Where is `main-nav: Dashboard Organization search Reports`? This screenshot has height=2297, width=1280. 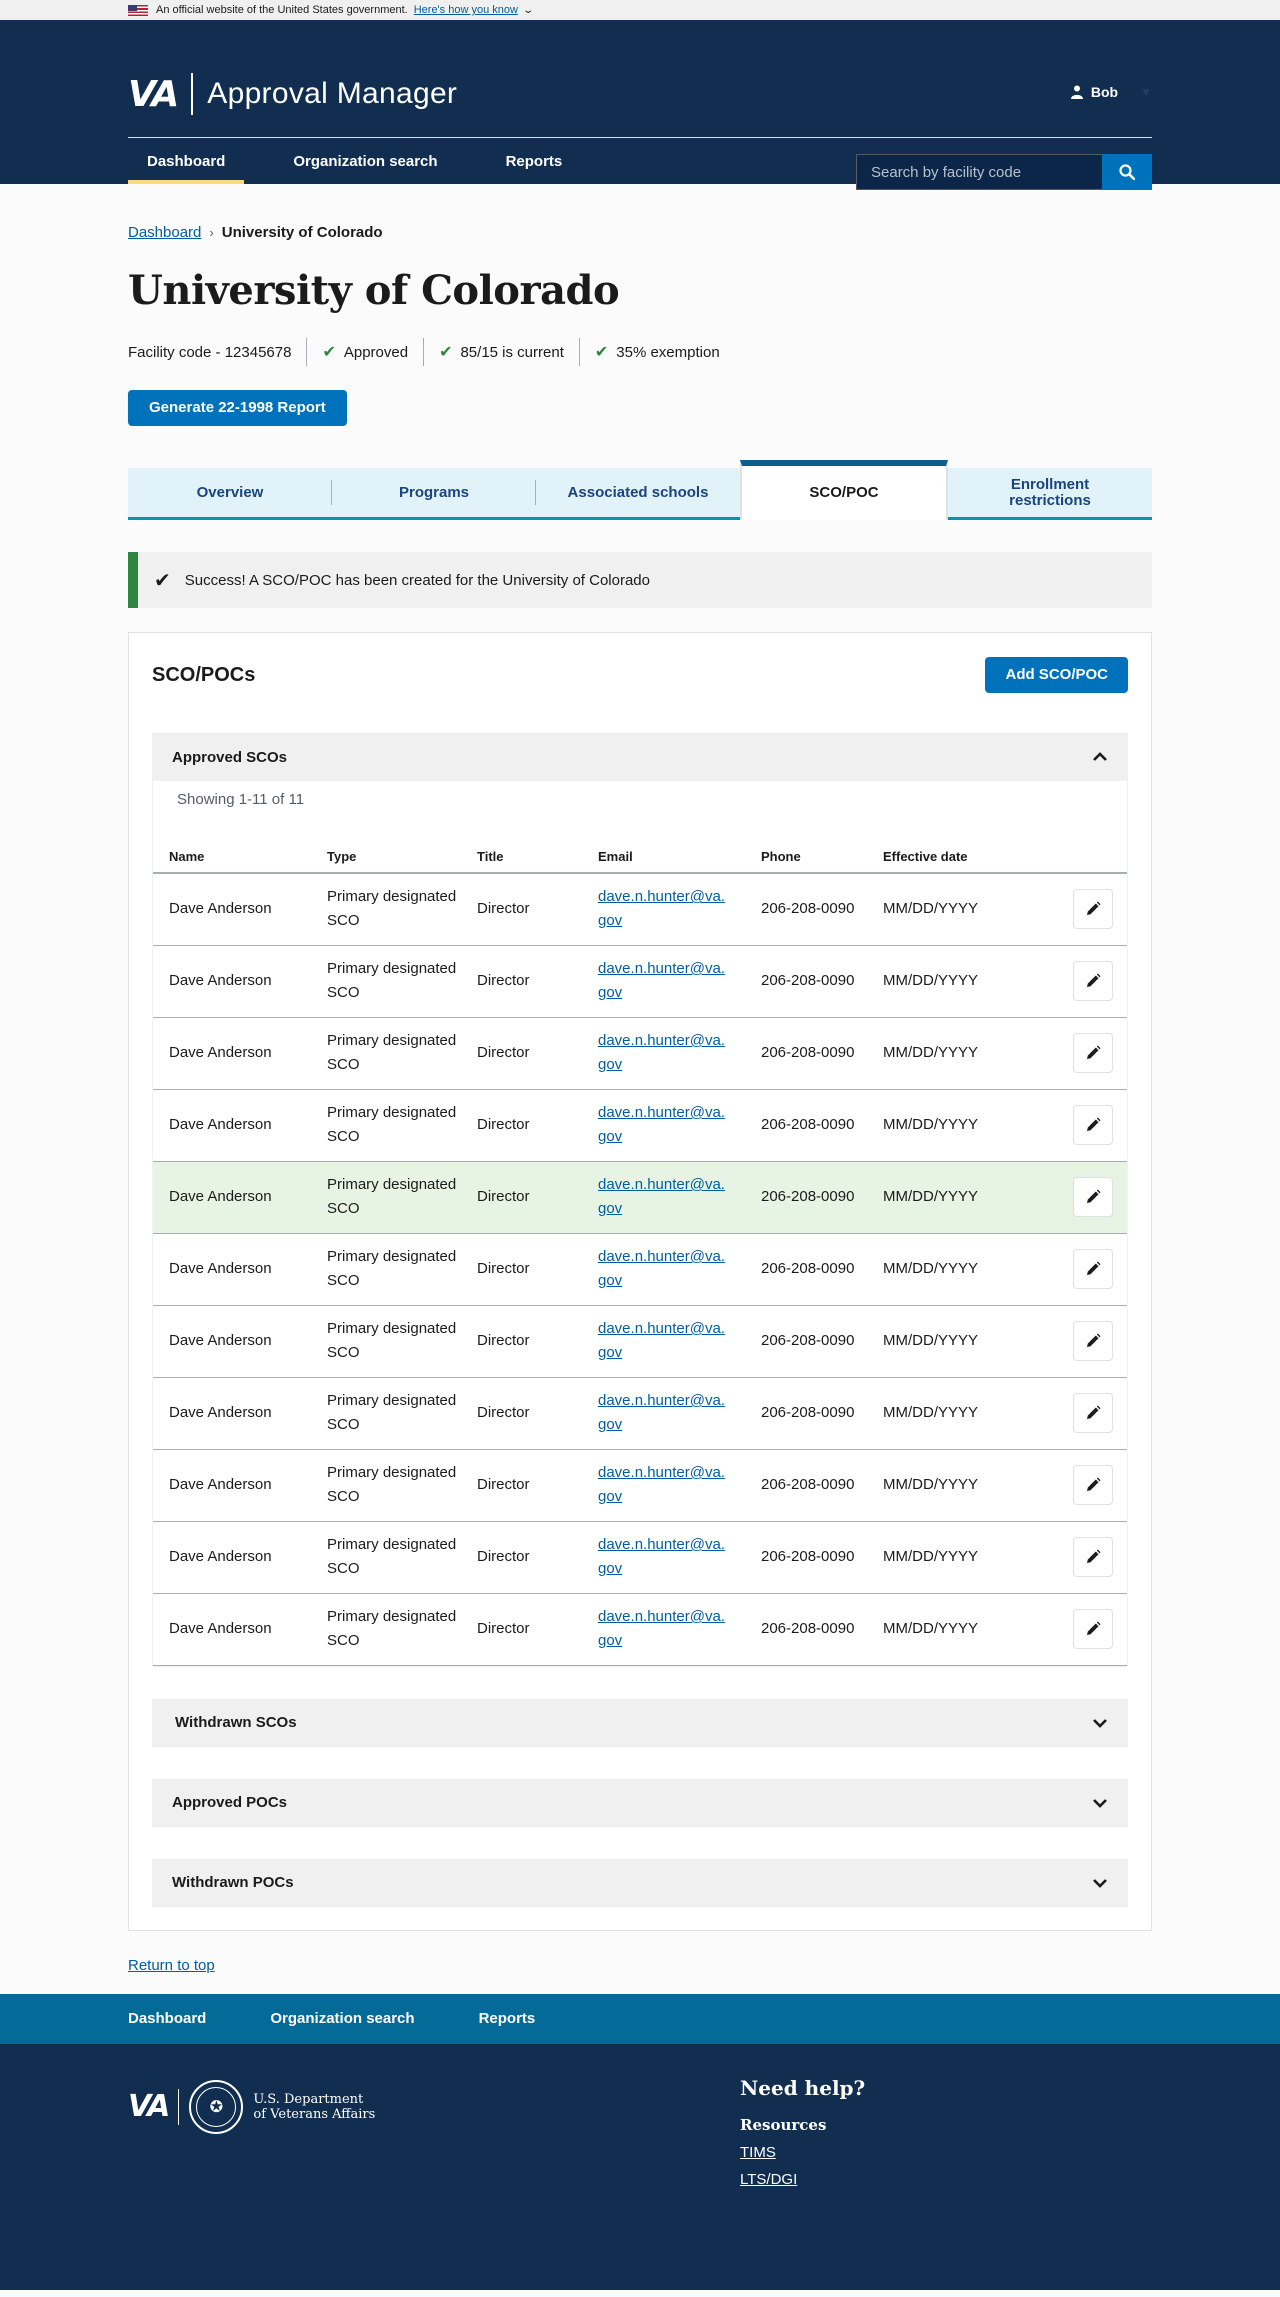
main-nav: Dashboard Organization search Reports is located at coordinates (369, 161).